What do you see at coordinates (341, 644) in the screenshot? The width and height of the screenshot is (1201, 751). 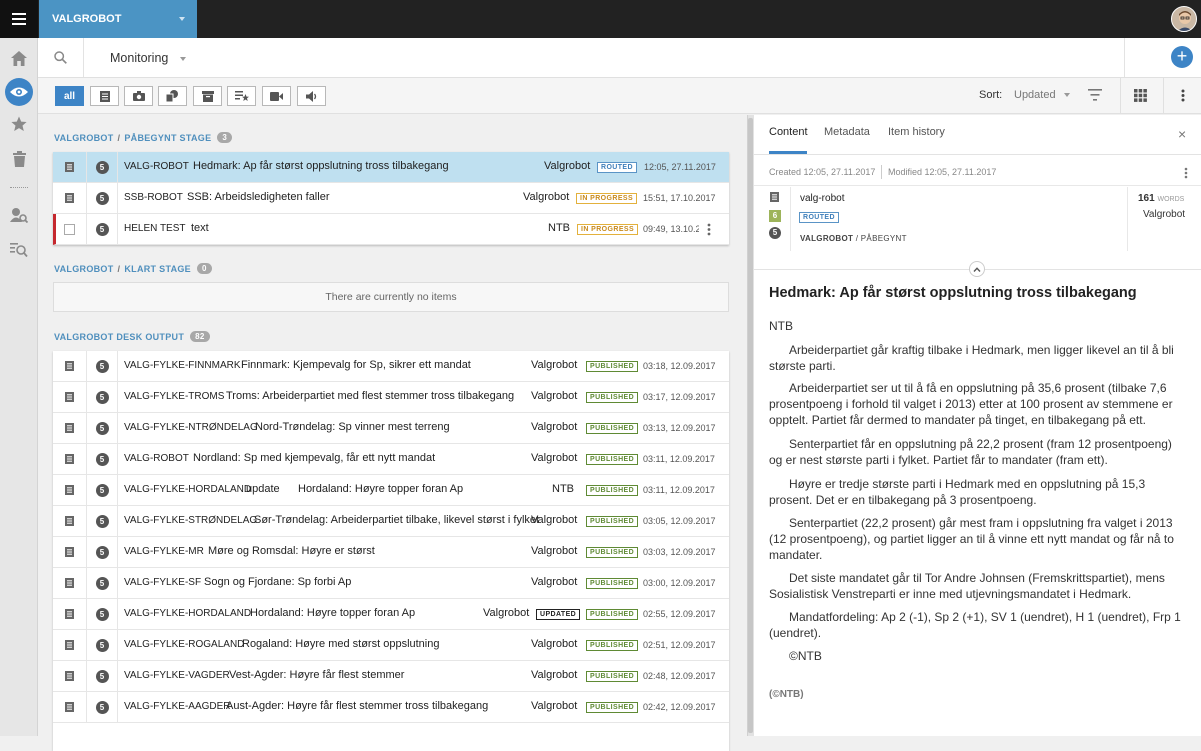 I see `headline: Rogaland: Høyre med størst oppslutning` at bounding box center [341, 644].